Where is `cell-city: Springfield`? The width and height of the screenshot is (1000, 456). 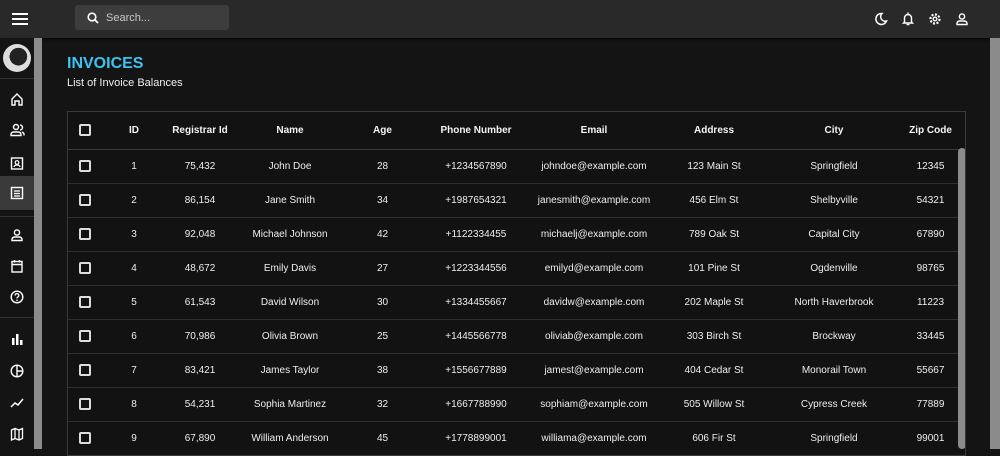 cell-city: Springfield is located at coordinates (834, 166).